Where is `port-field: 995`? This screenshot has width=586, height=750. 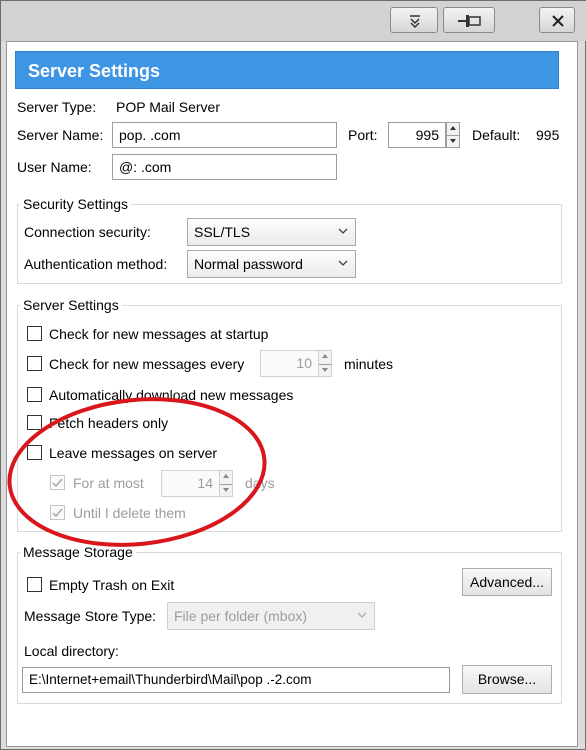 port-field: 995 is located at coordinates (417, 135).